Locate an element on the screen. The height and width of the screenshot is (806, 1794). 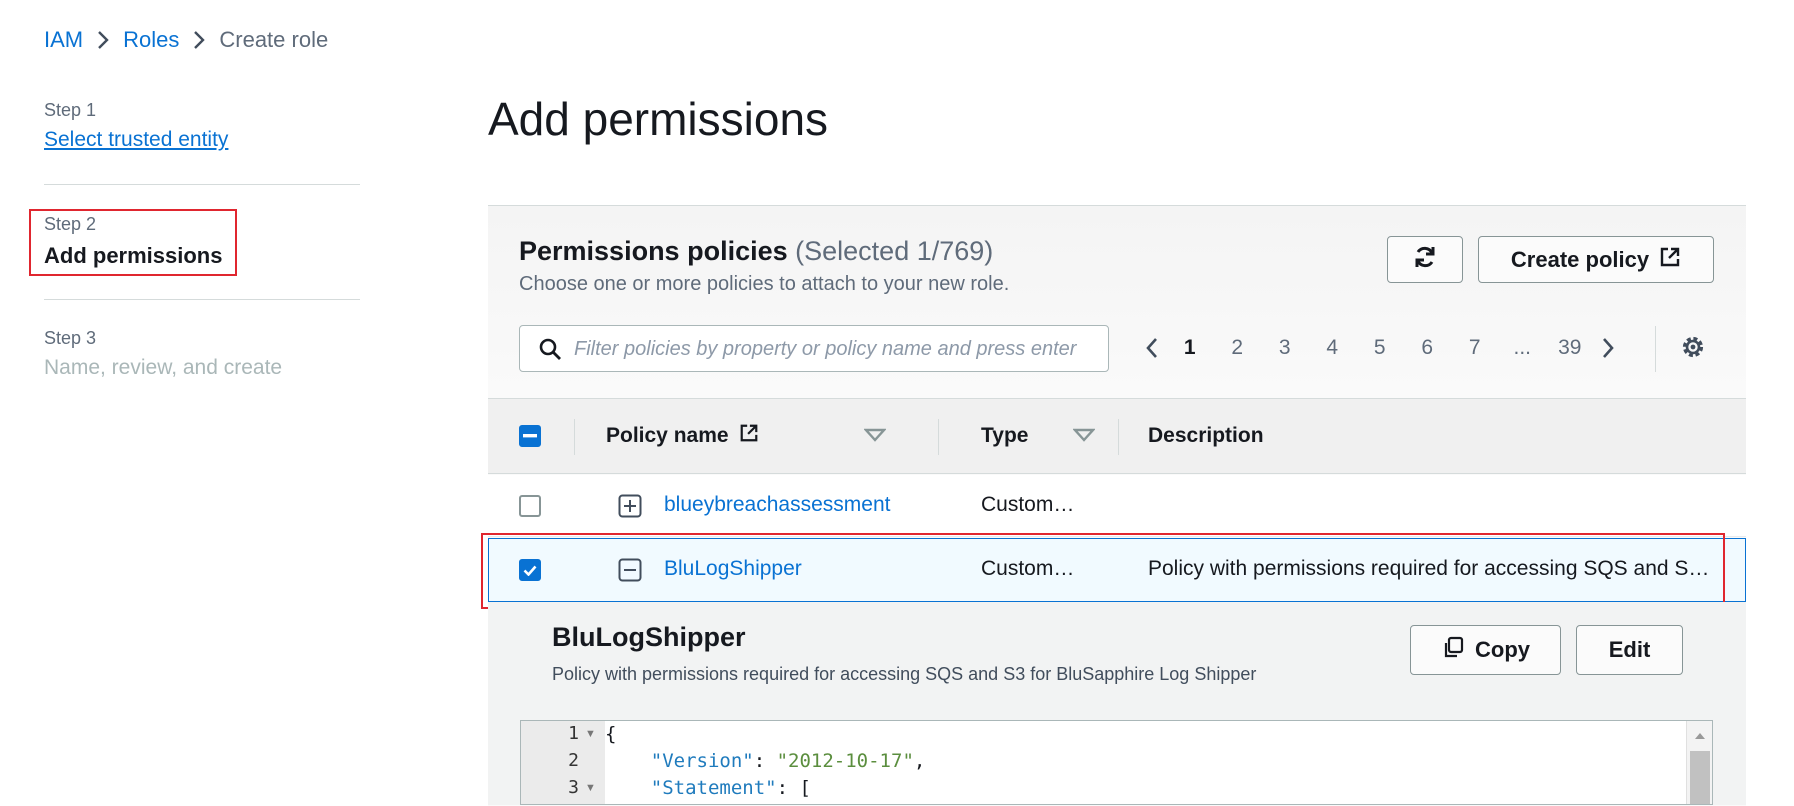
policy-details-title: BluLogShipper is located at coordinates (649, 637).